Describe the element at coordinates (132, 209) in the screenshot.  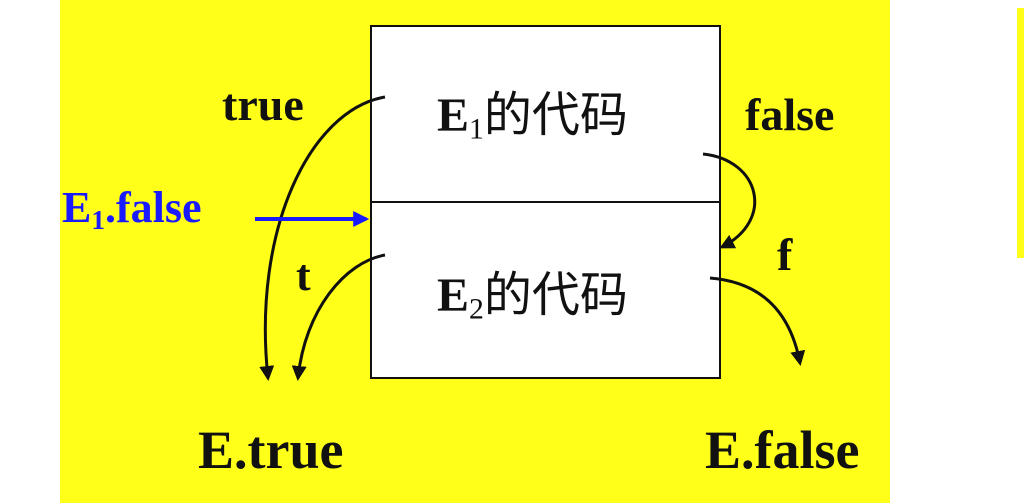
I see `e1-false-label: E1.false` at that location.